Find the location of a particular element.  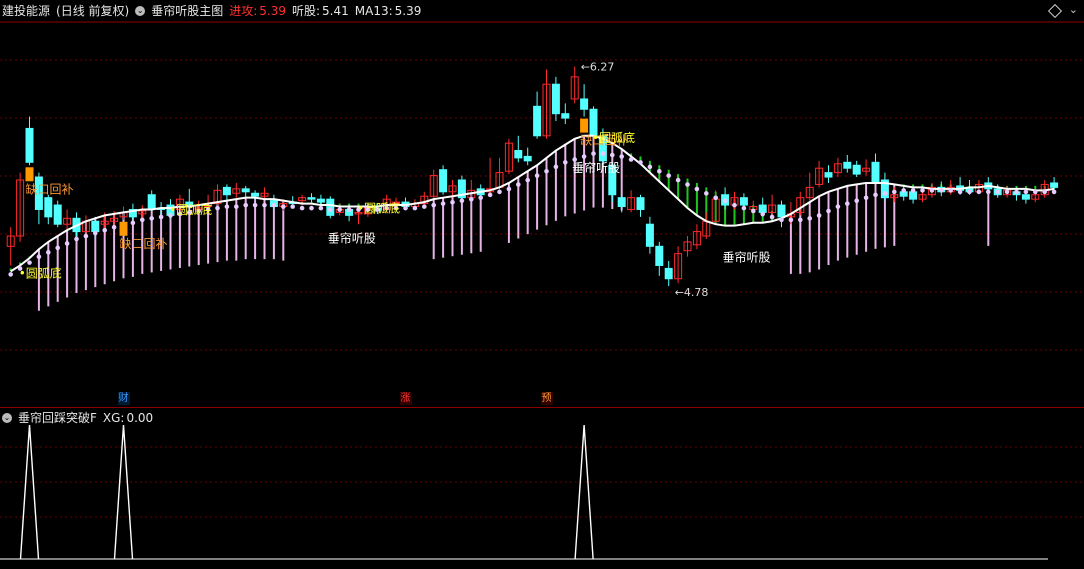

event-marker-forecast: 预 is located at coordinates (546, 398).